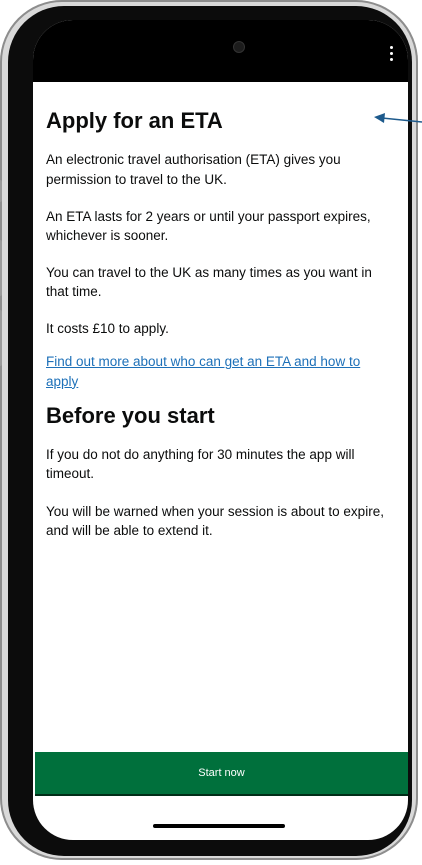 Image resolution: width=422 pixels, height=865 pixels. I want to click on front-camera-icon, so click(239, 47).